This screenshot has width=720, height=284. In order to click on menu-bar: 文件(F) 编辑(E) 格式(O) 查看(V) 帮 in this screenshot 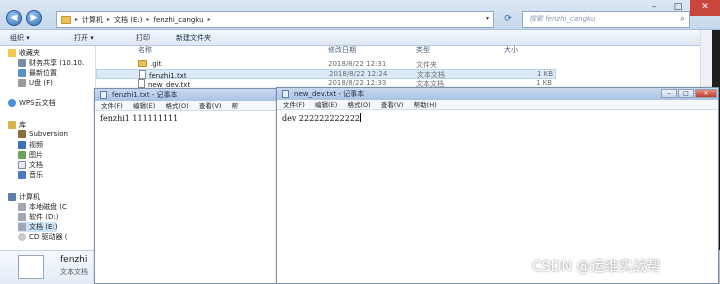, I will do `click(187, 106)`.